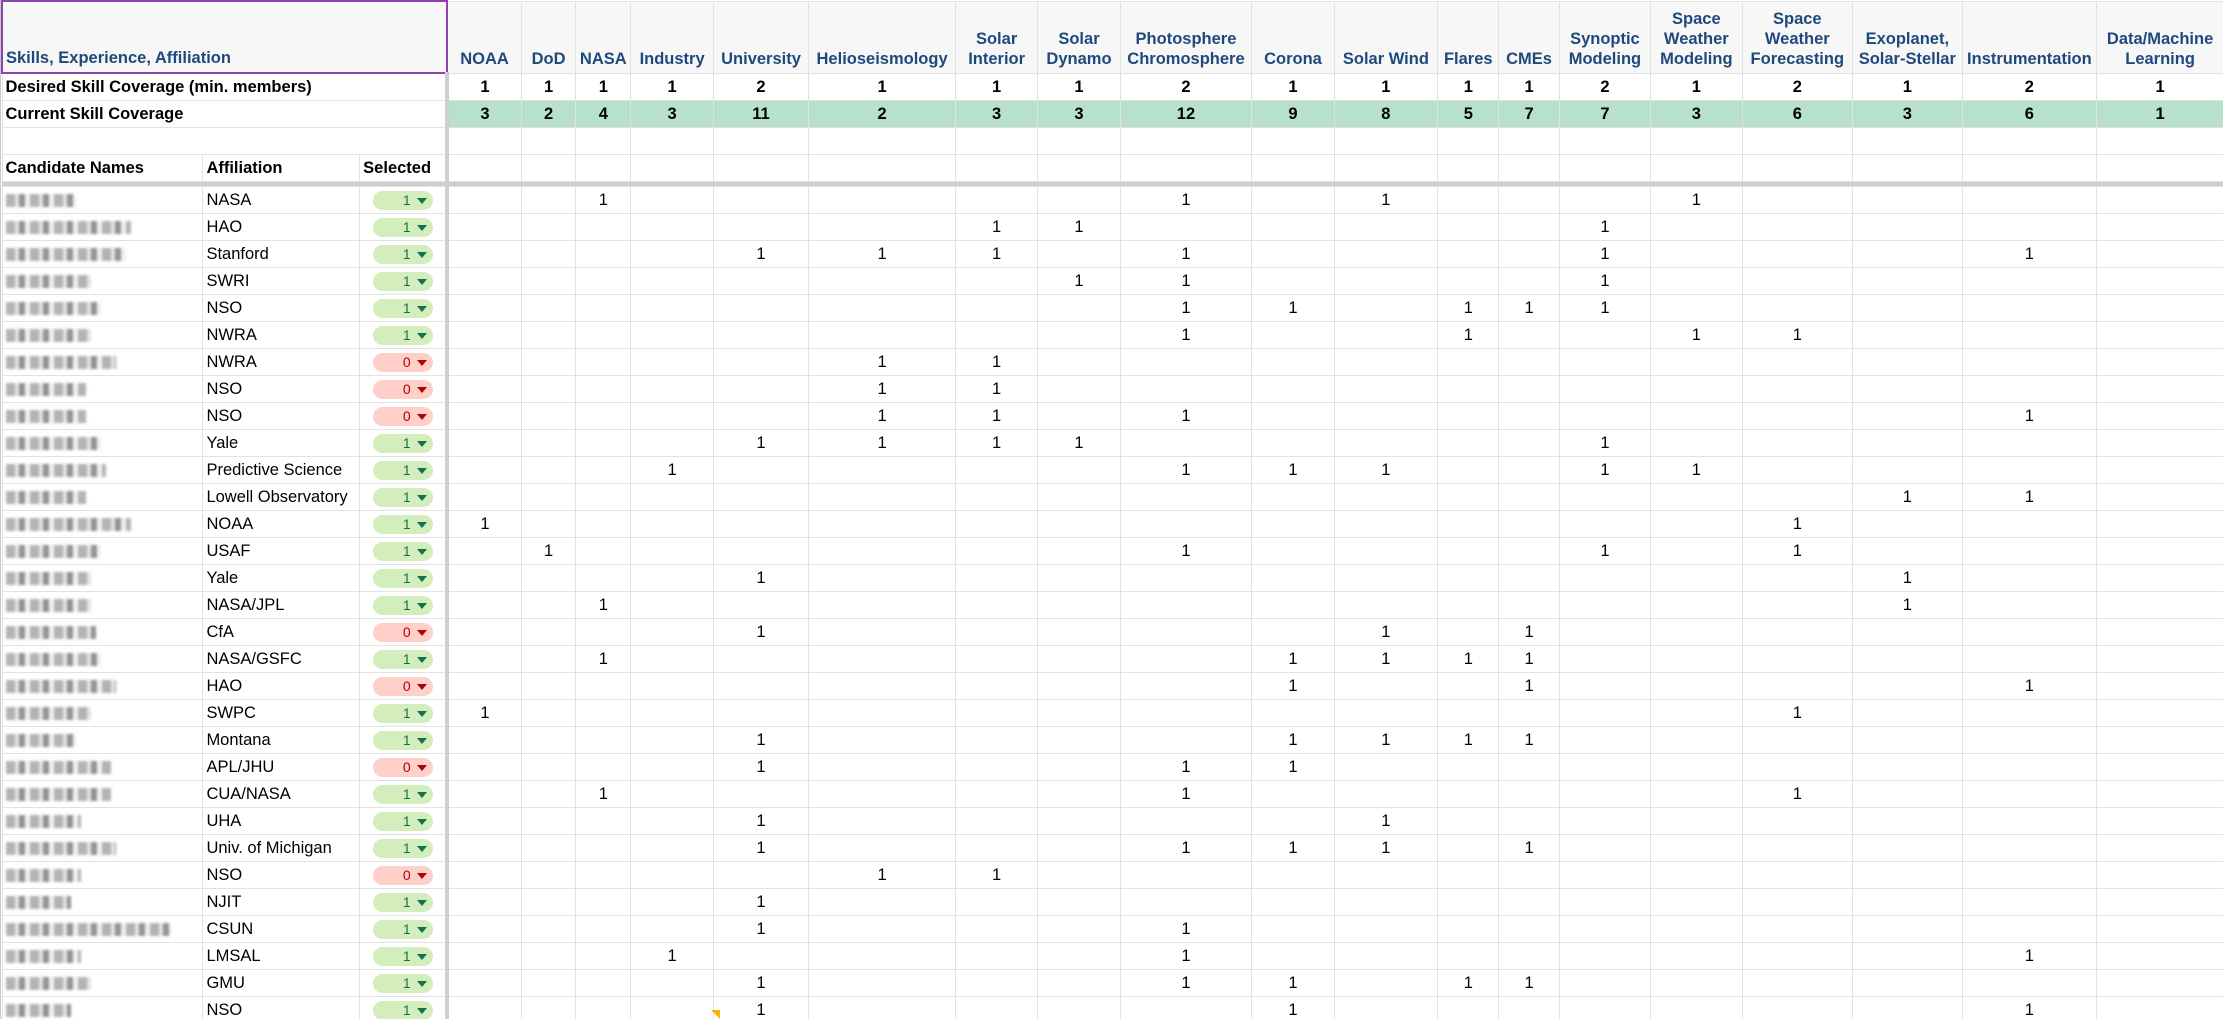  What do you see at coordinates (281, 281) in the screenshot?
I see `affiliation-cell: SWRI` at bounding box center [281, 281].